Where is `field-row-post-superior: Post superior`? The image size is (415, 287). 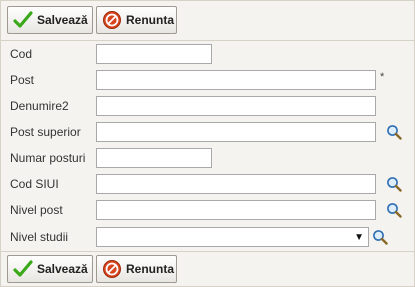
field-row-post-superior: Post superior is located at coordinates (207, 132).